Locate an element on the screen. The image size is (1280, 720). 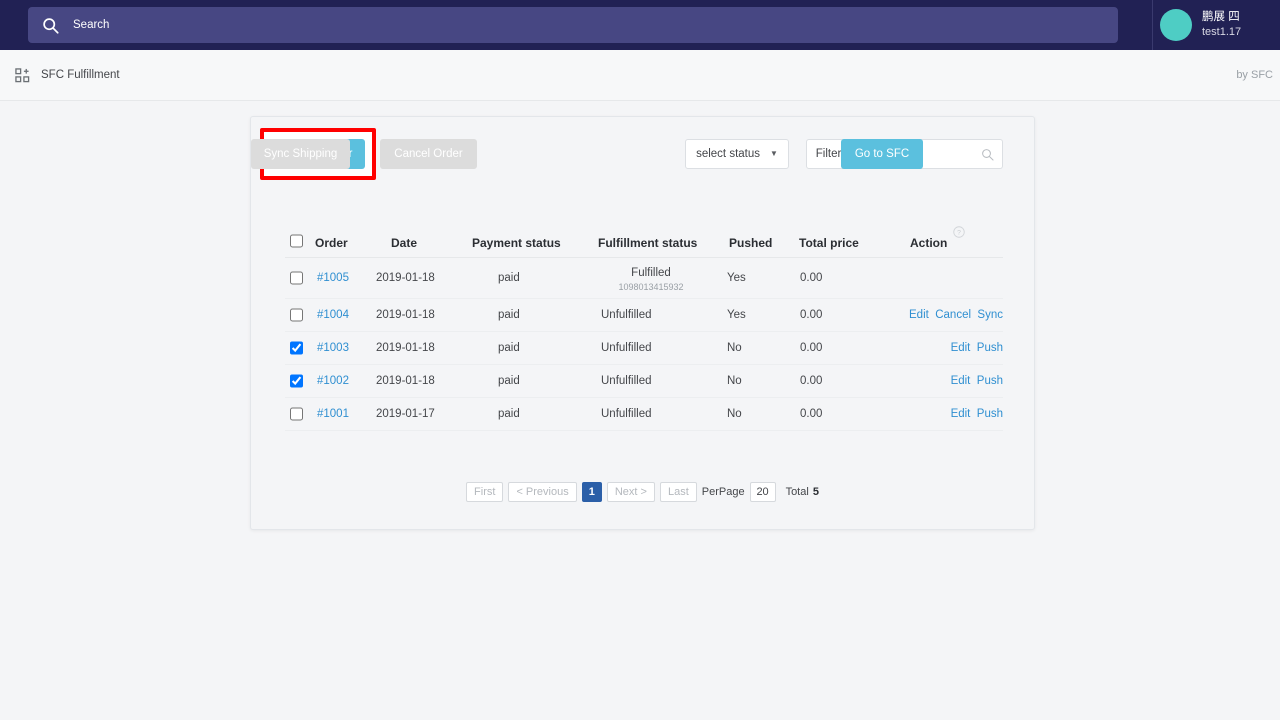
total-count: Total 5 is located at coordinates (802, 492).